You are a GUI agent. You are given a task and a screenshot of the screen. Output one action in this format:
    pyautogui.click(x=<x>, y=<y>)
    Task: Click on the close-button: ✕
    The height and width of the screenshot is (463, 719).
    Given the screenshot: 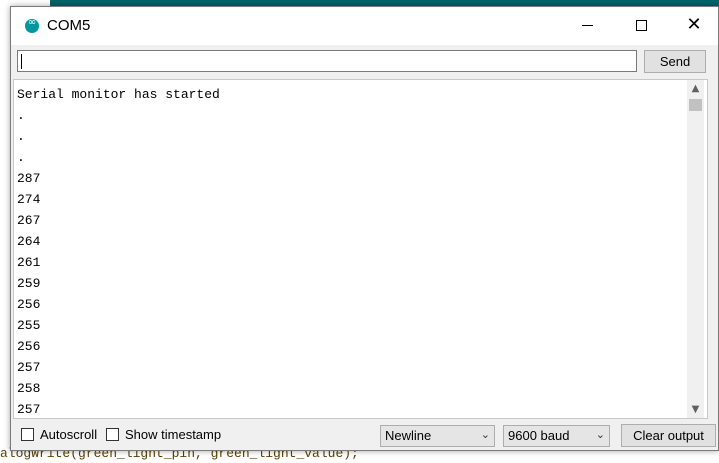 What is the action you would take?
    pyautogui.click(x=694, y=25)
    